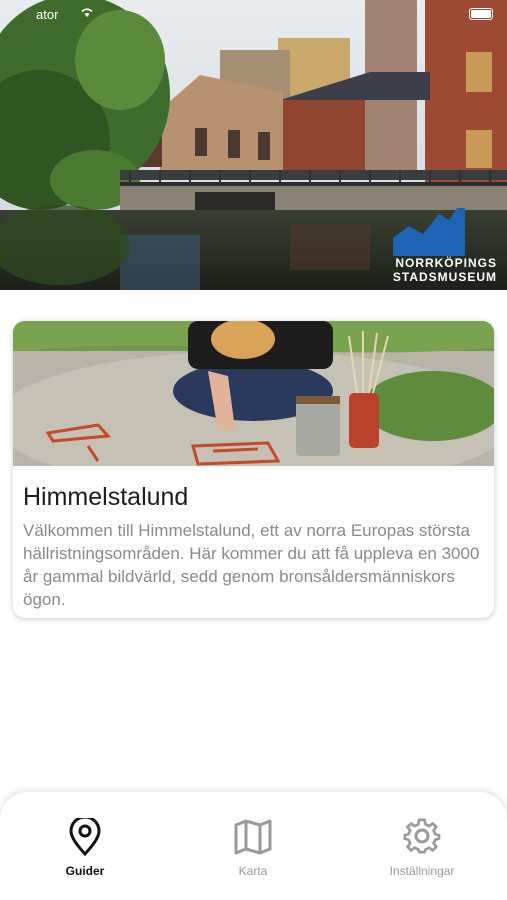  I want to click on tab-karta-label: Karta, so click(253, 871).